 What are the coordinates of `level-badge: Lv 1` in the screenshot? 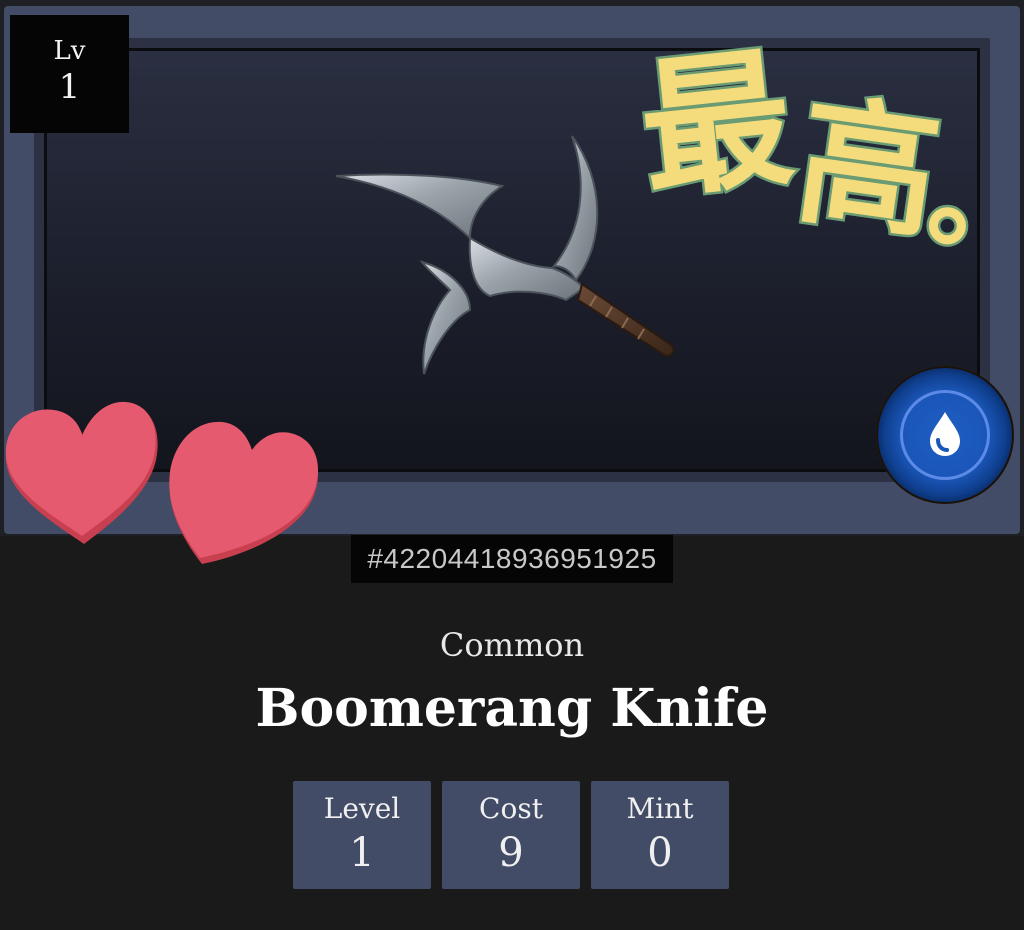 It's located at (69, 74).